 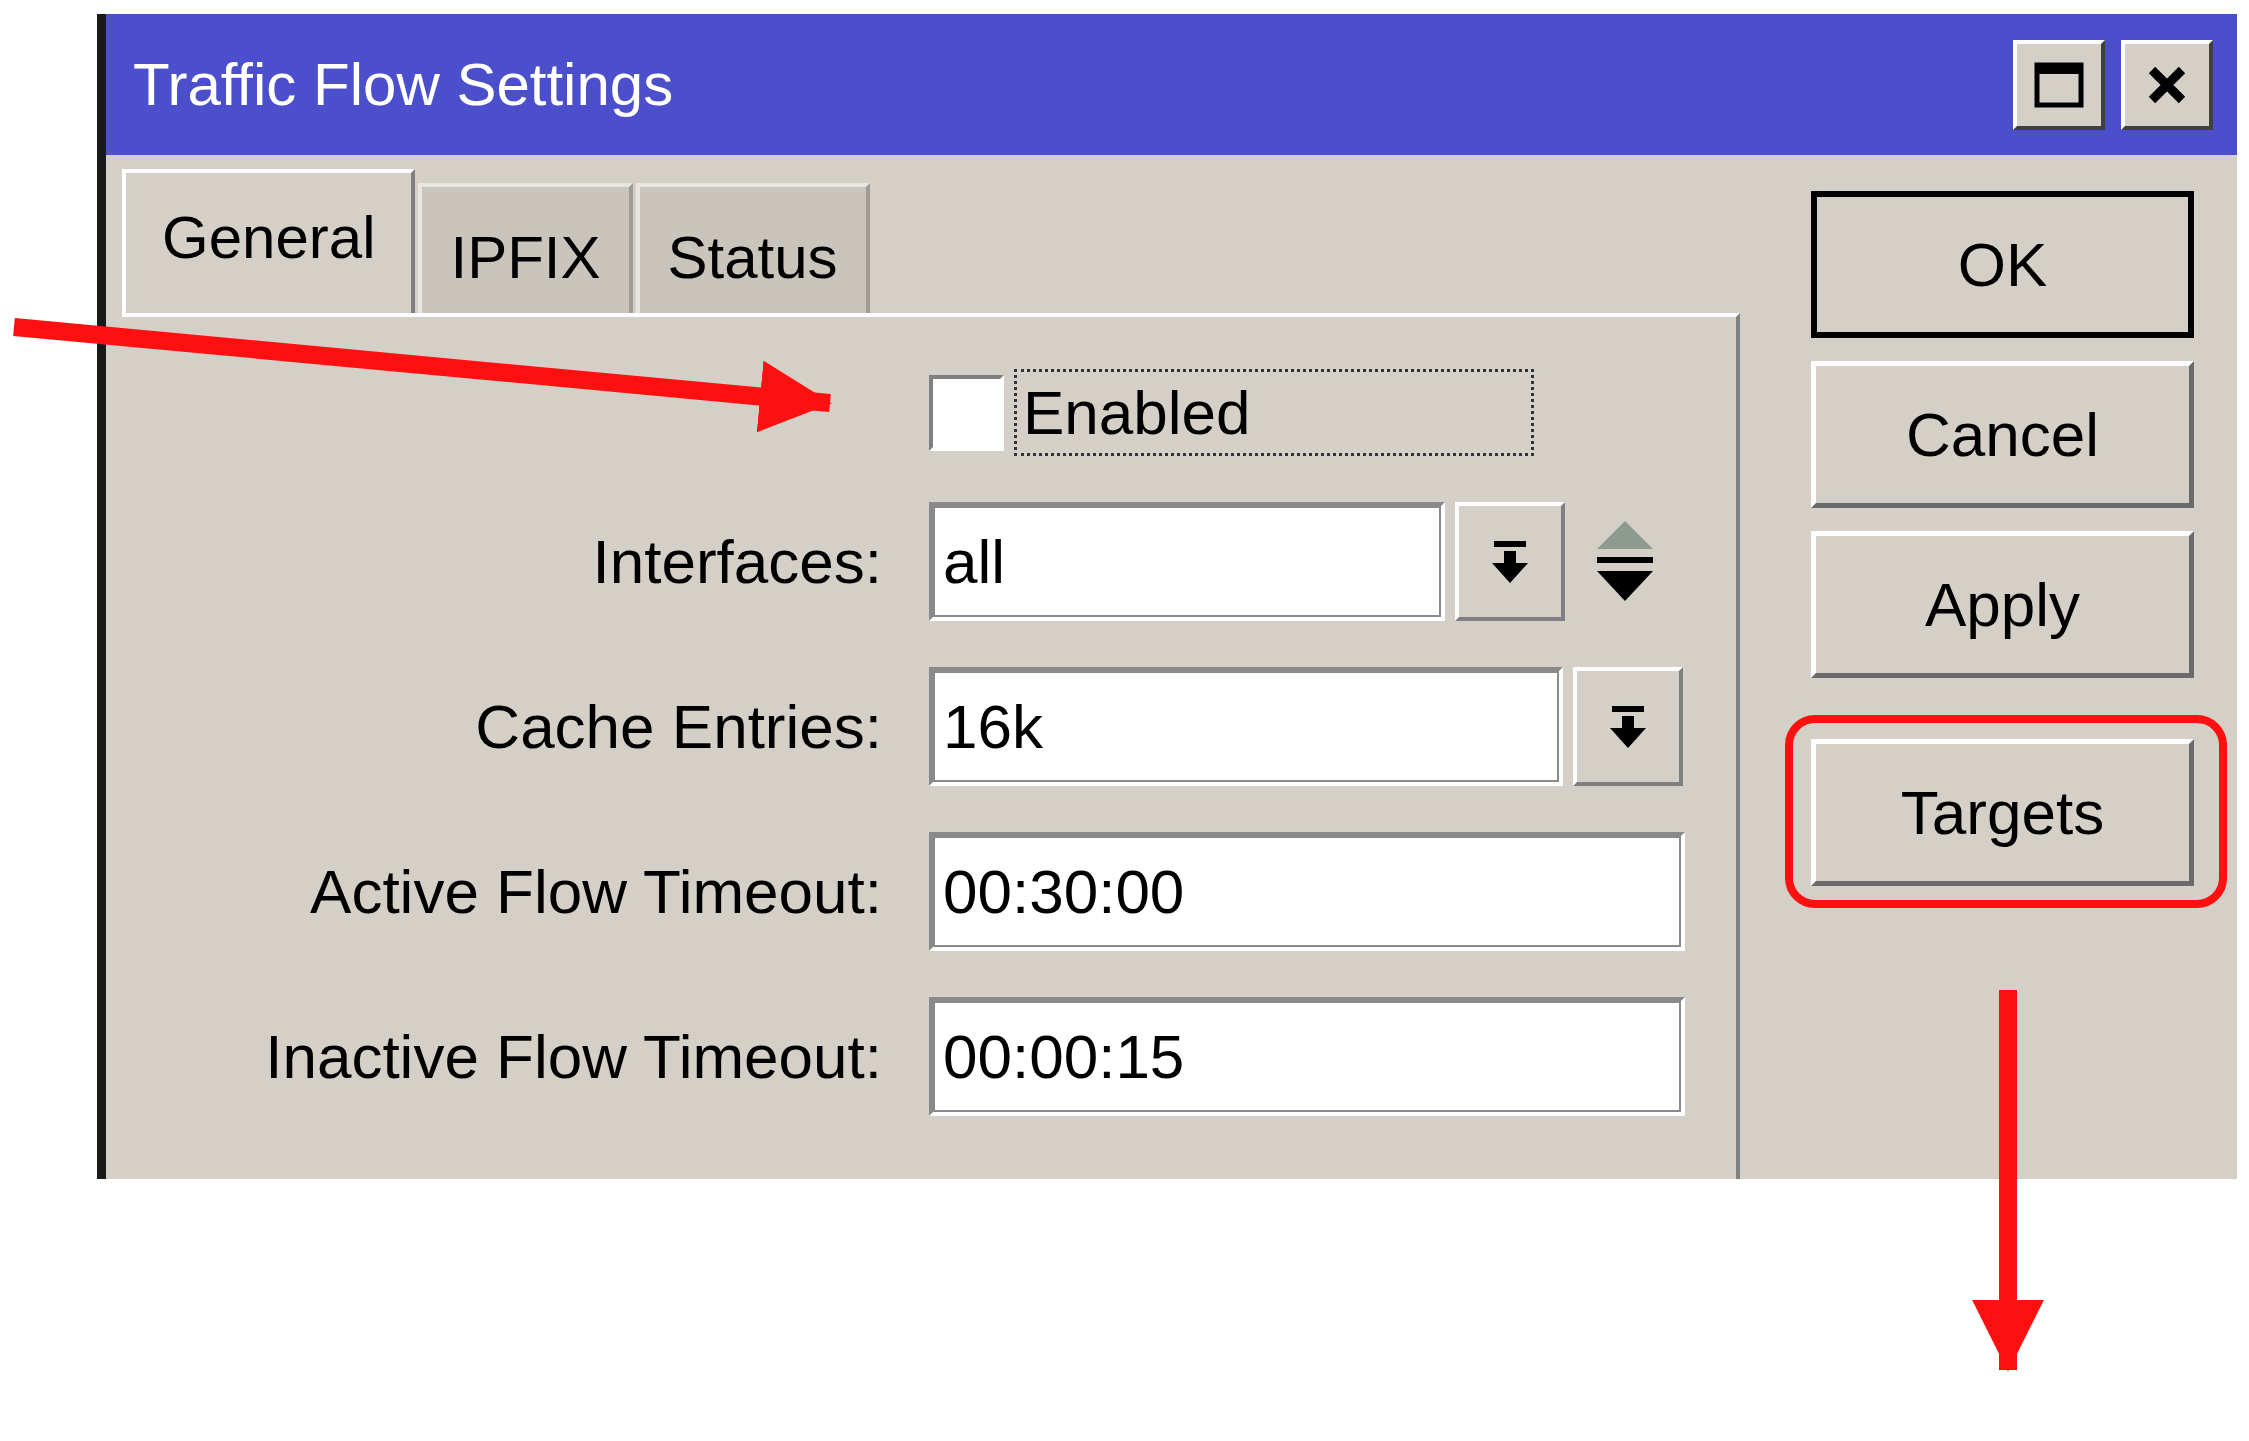 What do you see at coordinates (752, 248) in the screenshot?
I see `tab: Status` at bounding box center [752, 248].